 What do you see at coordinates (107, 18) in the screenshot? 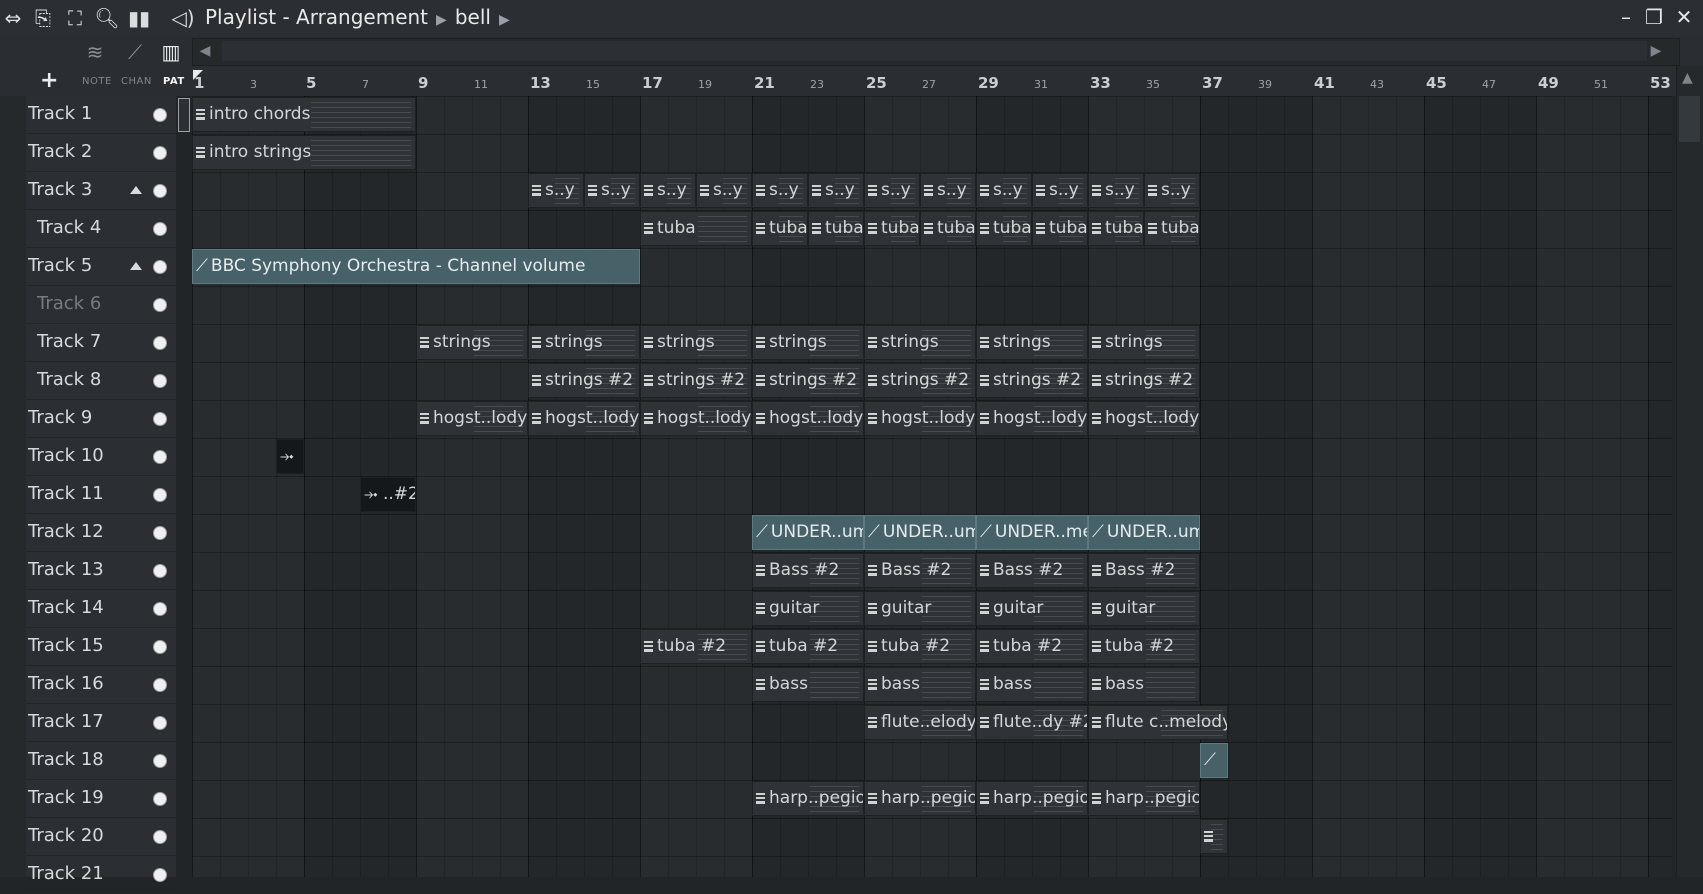
I see `zoom-icon: 🔍︎` at bounding box center [107, 18].